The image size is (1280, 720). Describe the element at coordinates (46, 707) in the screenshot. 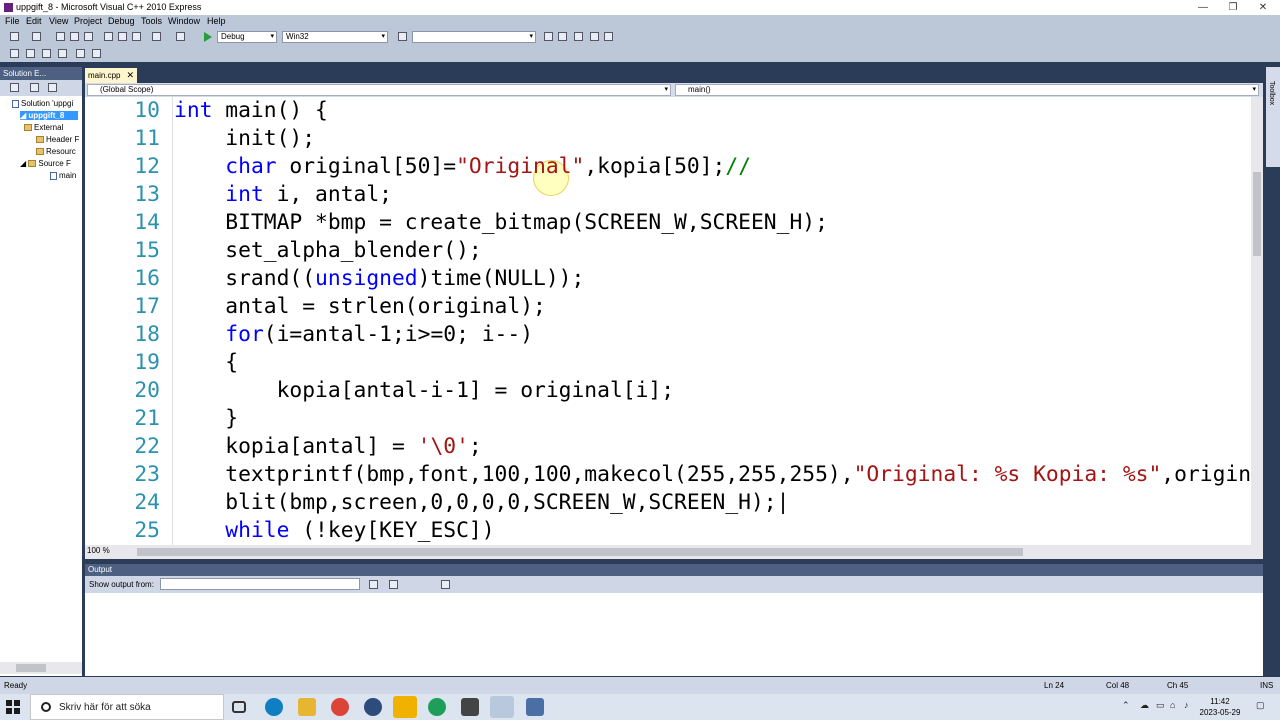

I see `search-icon` at that location.